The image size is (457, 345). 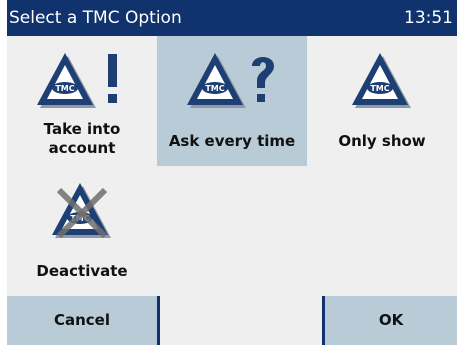 What do you see at coordinates (82, 138) in the screenshot?
I see `option-label: Take into account` at bounding box center [82, 138].